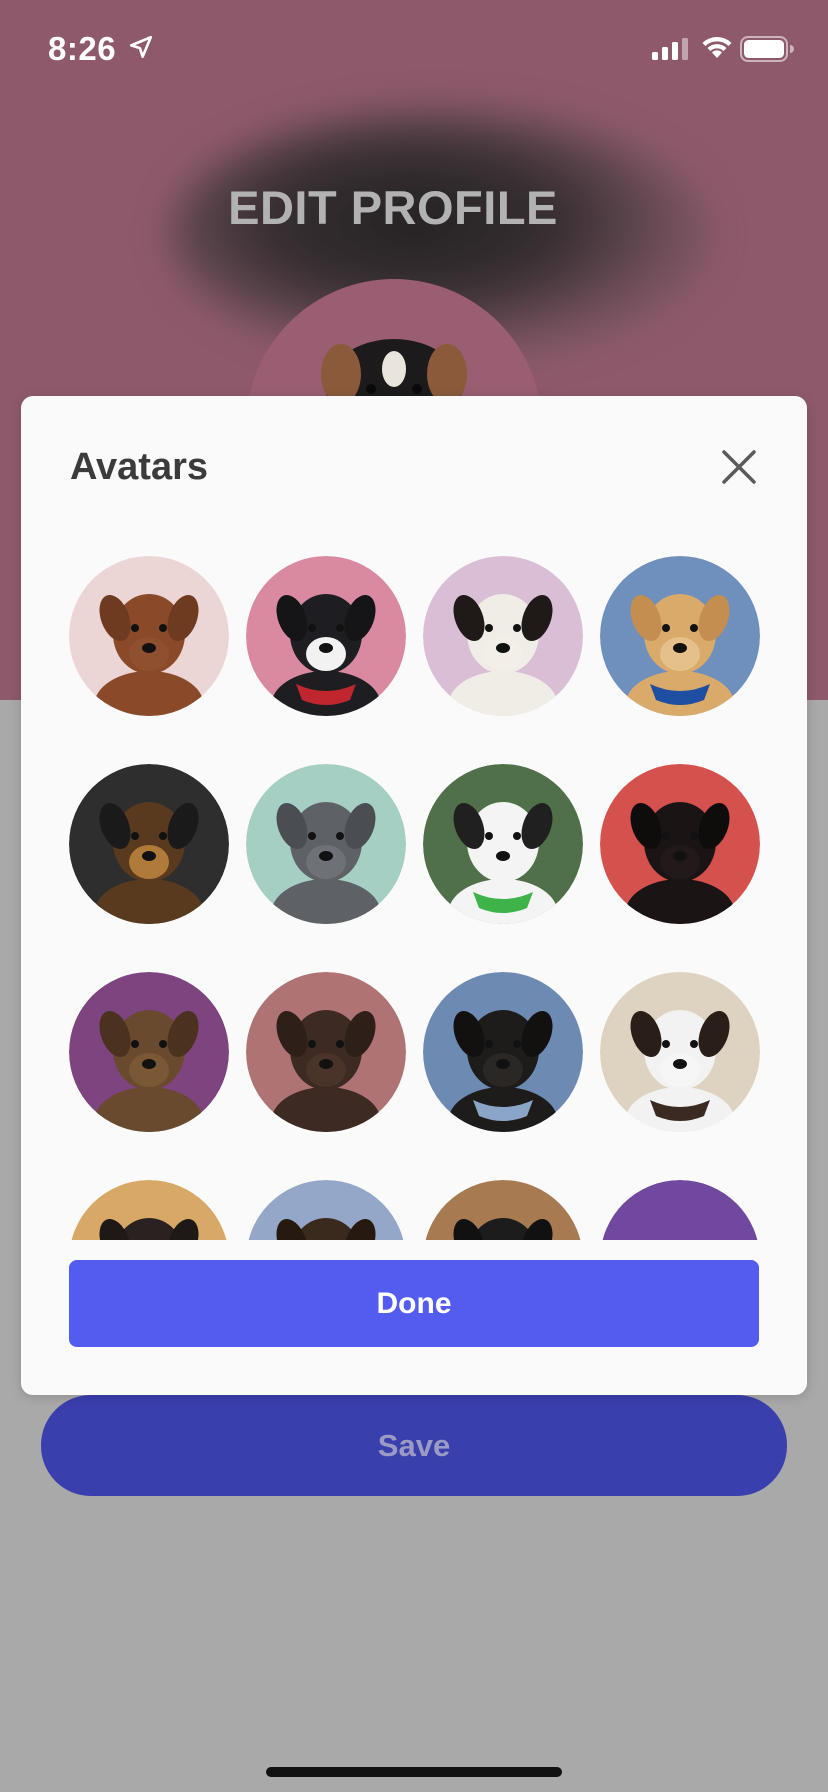  What do you see at coordinates (414, 1772) in the screenshot?
I see `home-indicator` at bounding box center [414, 1772].